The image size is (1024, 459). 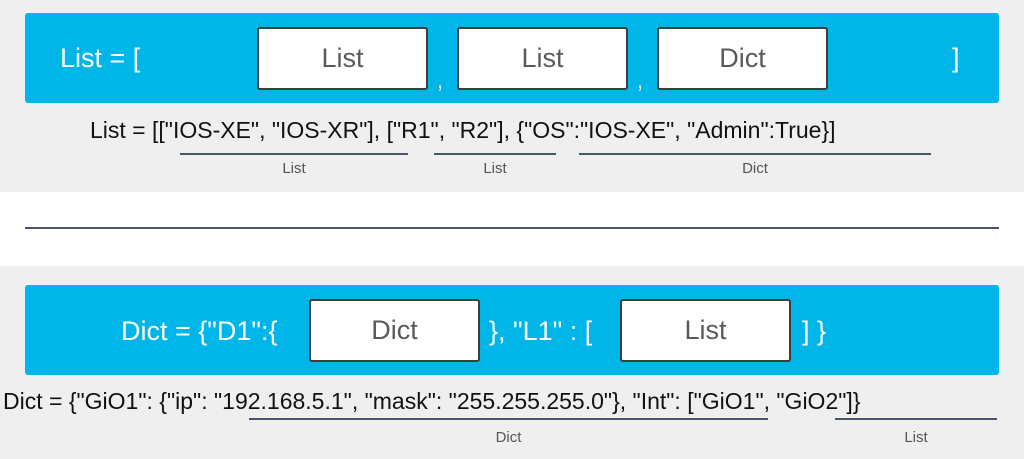 I want to click on list-item-box-1: List, so click(x=342, y=58).